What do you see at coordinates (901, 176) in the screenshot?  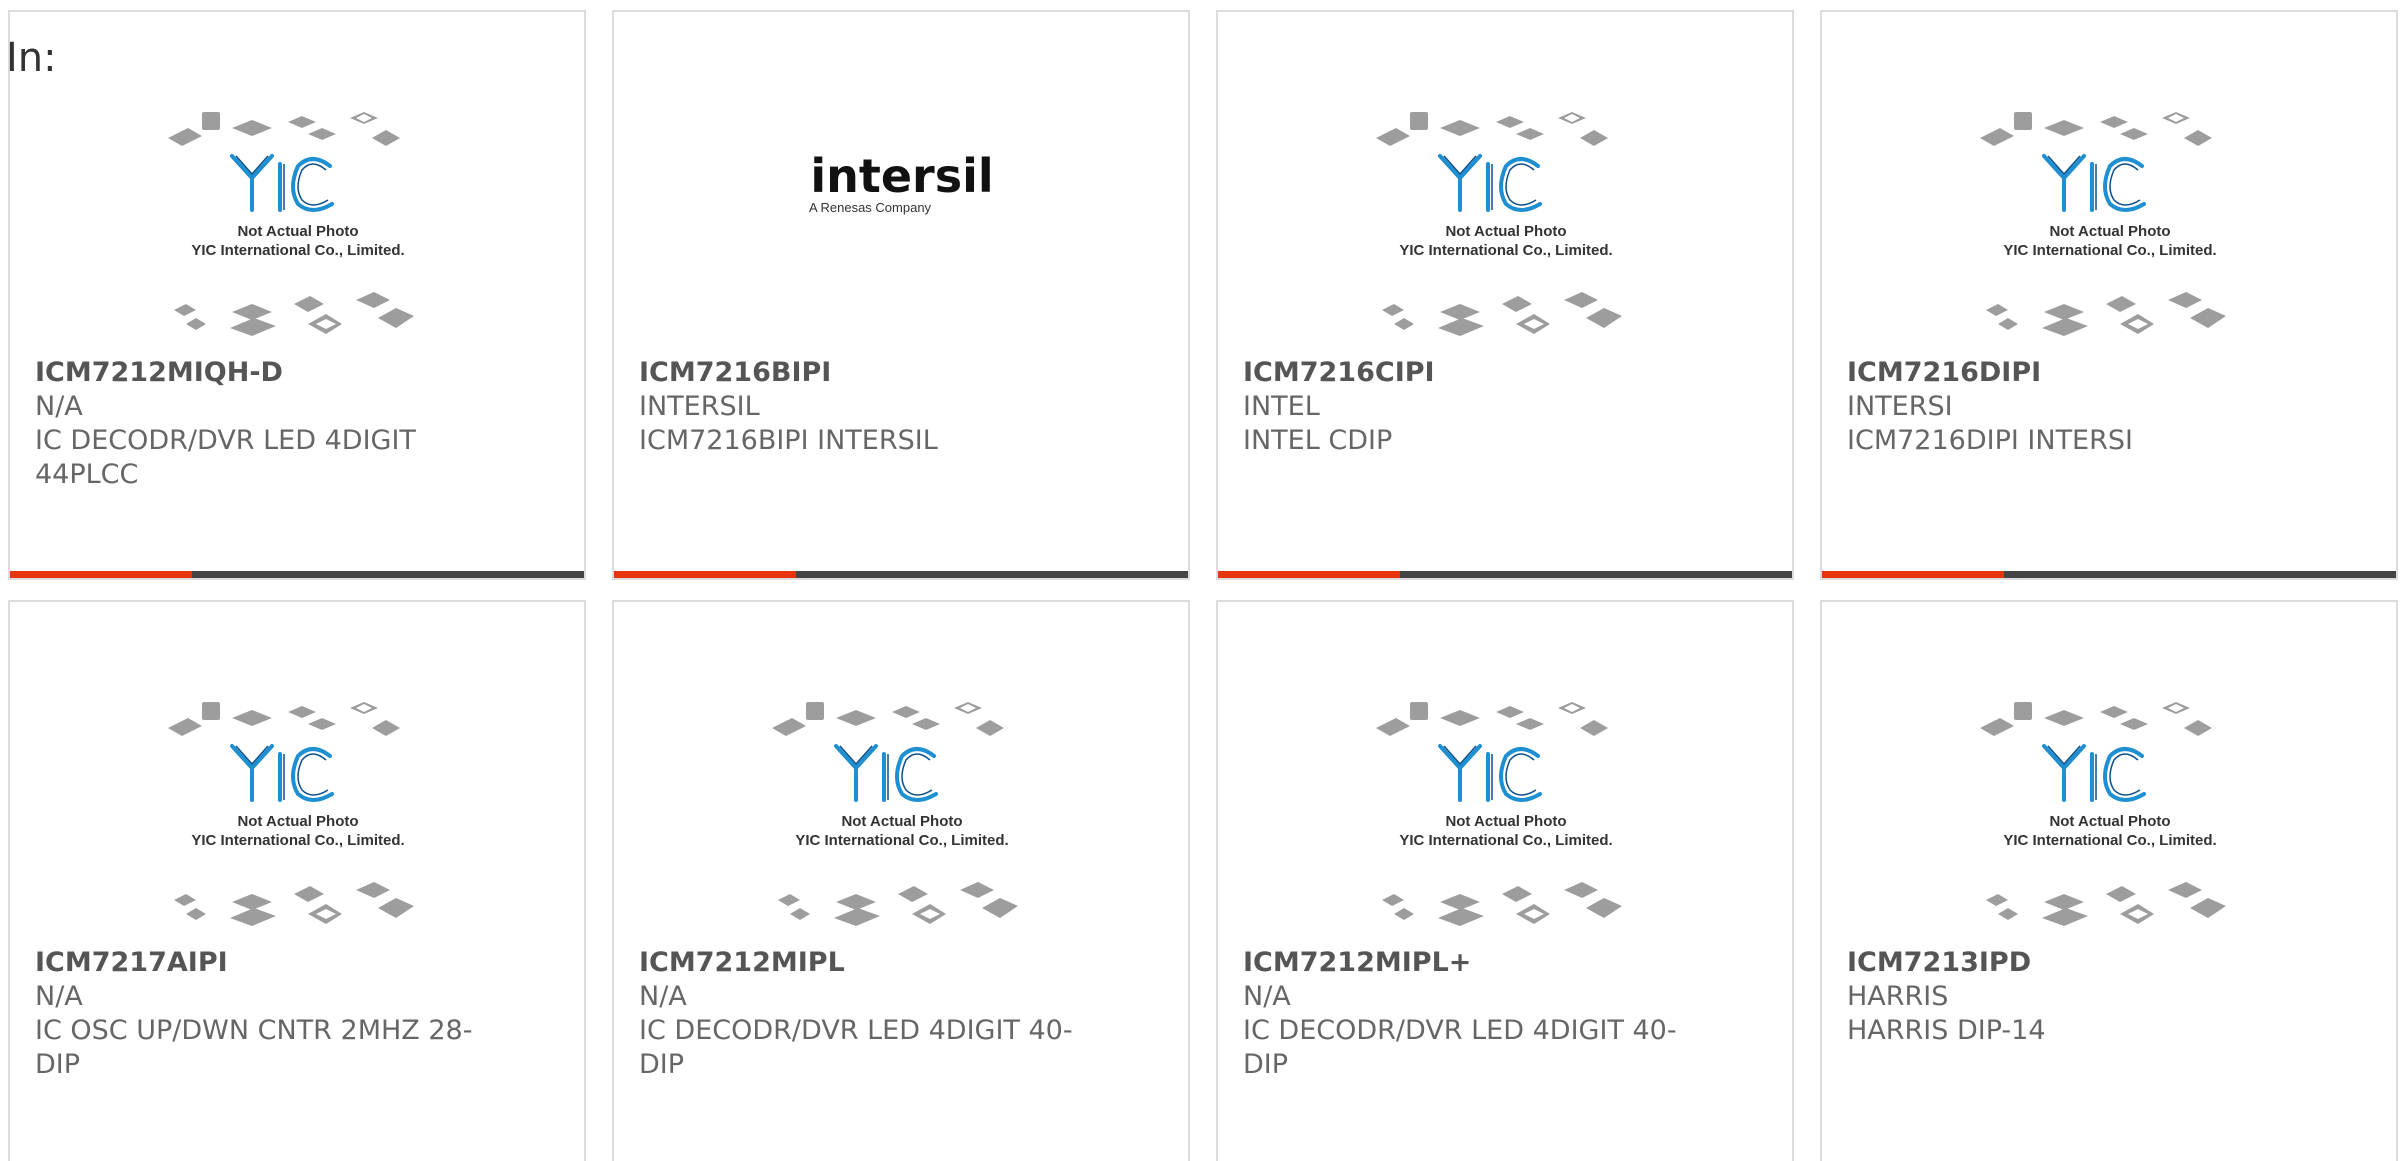 I see `intersil-logo-name: intersil` at bounding box center [901, 176].